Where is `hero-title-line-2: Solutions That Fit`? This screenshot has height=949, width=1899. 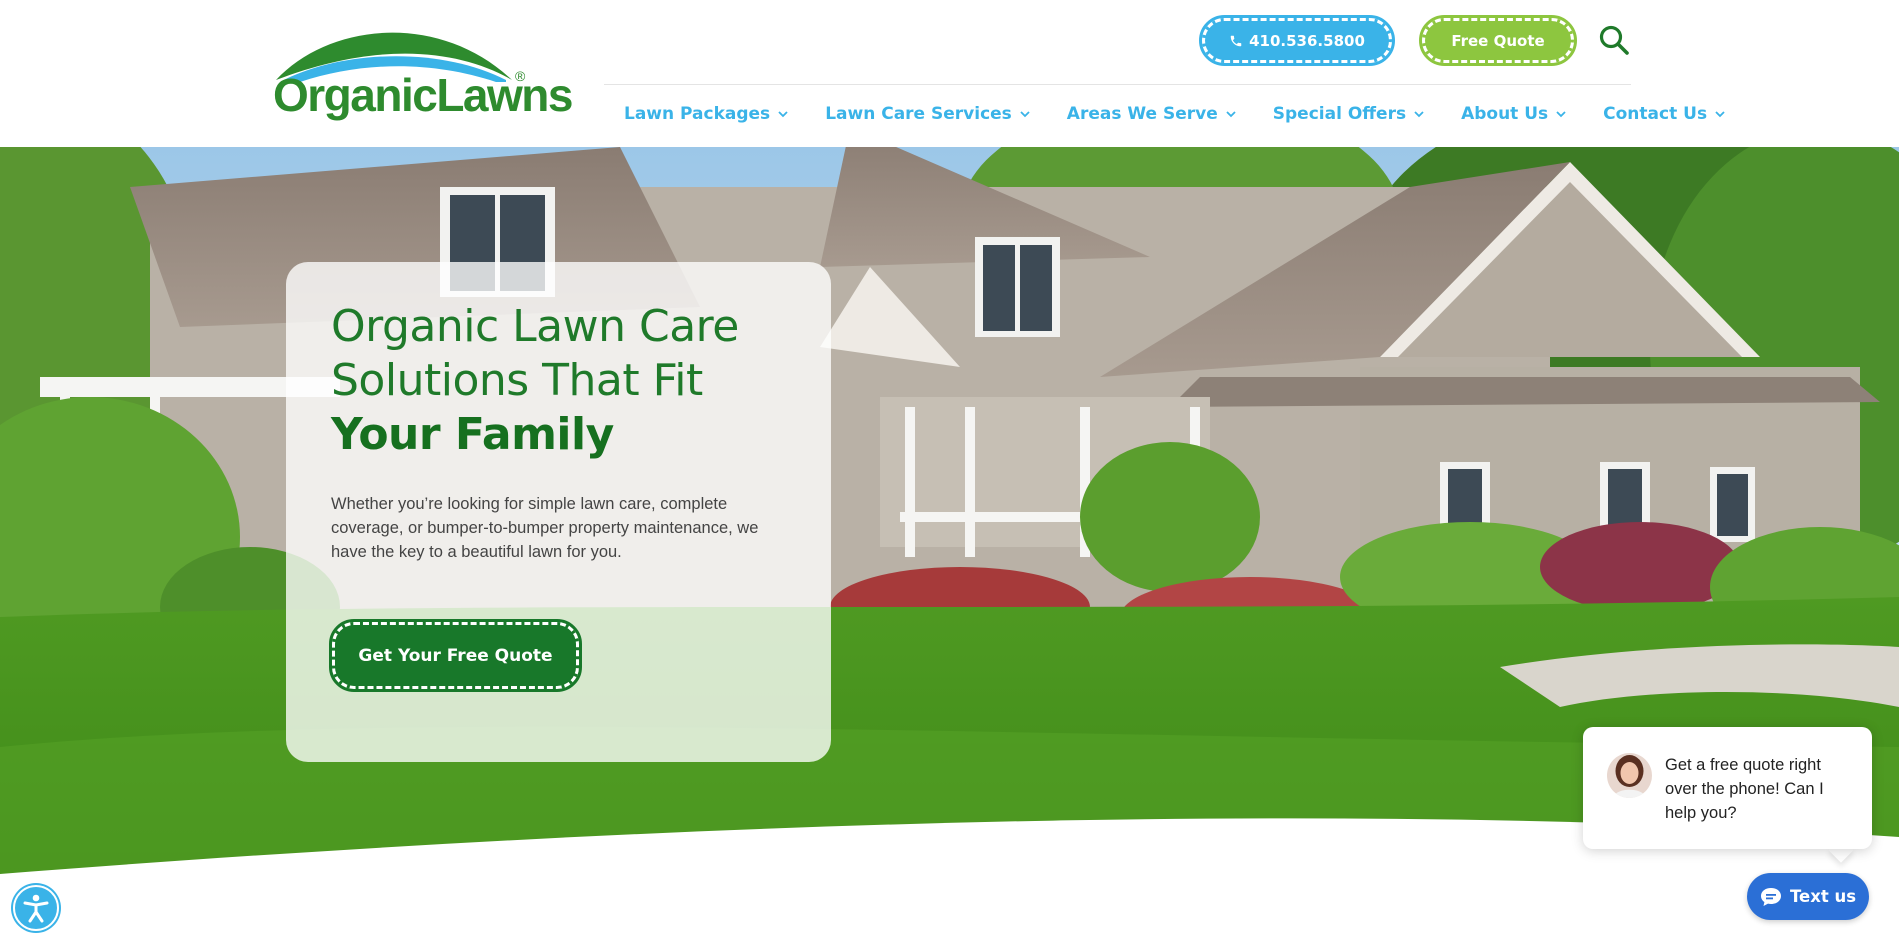
hero-title-line-2: Solutions That Fit is located at coordinates (517, 380).